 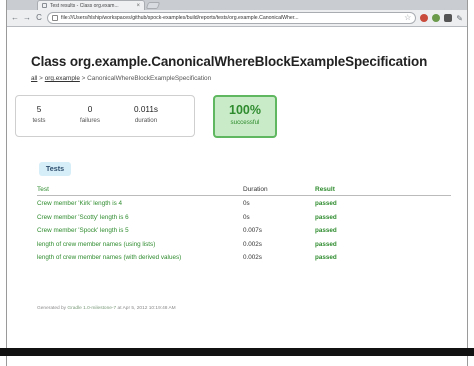 What do you see at coordinates (146, 120) in the screenshot?
I see `duration-label: duration` at bounding box center [146, 120].